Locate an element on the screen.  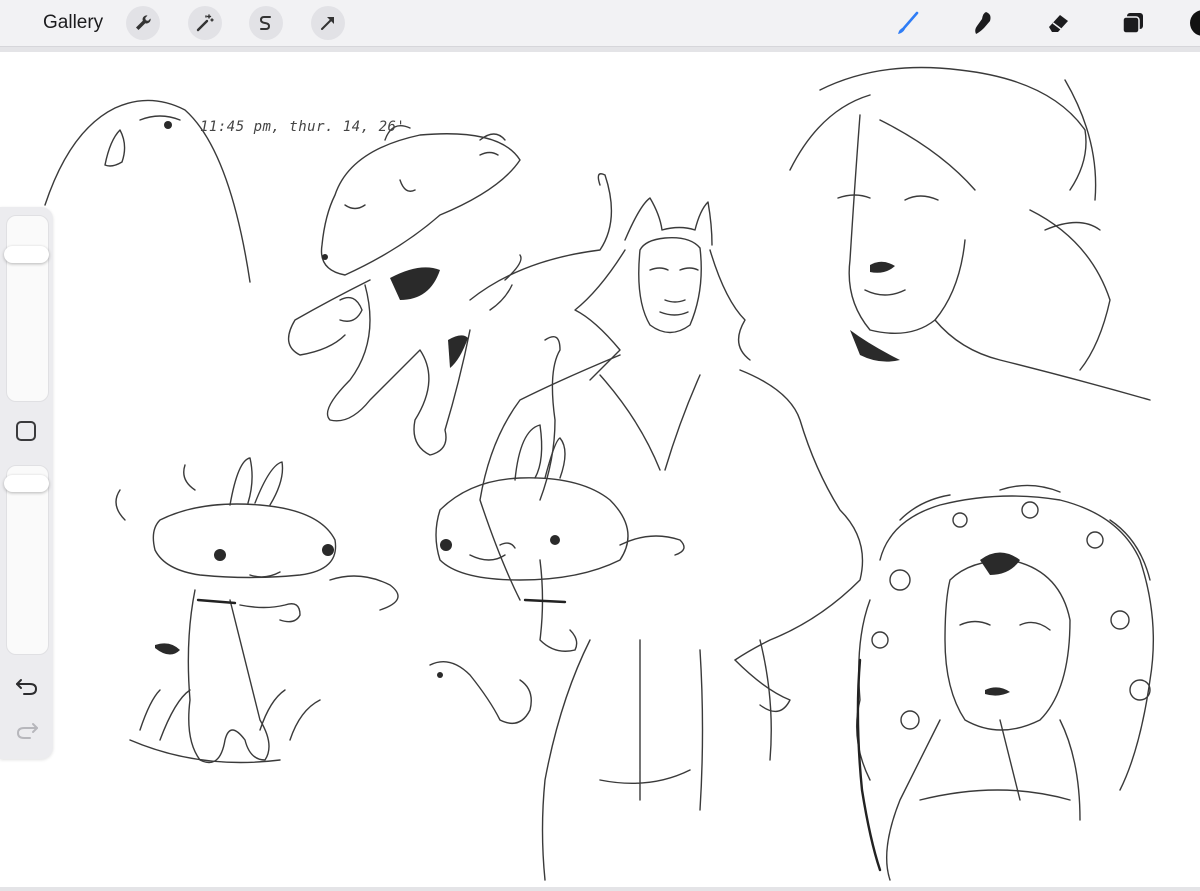
magic-wand-icon is located at coordinates (205, 23).